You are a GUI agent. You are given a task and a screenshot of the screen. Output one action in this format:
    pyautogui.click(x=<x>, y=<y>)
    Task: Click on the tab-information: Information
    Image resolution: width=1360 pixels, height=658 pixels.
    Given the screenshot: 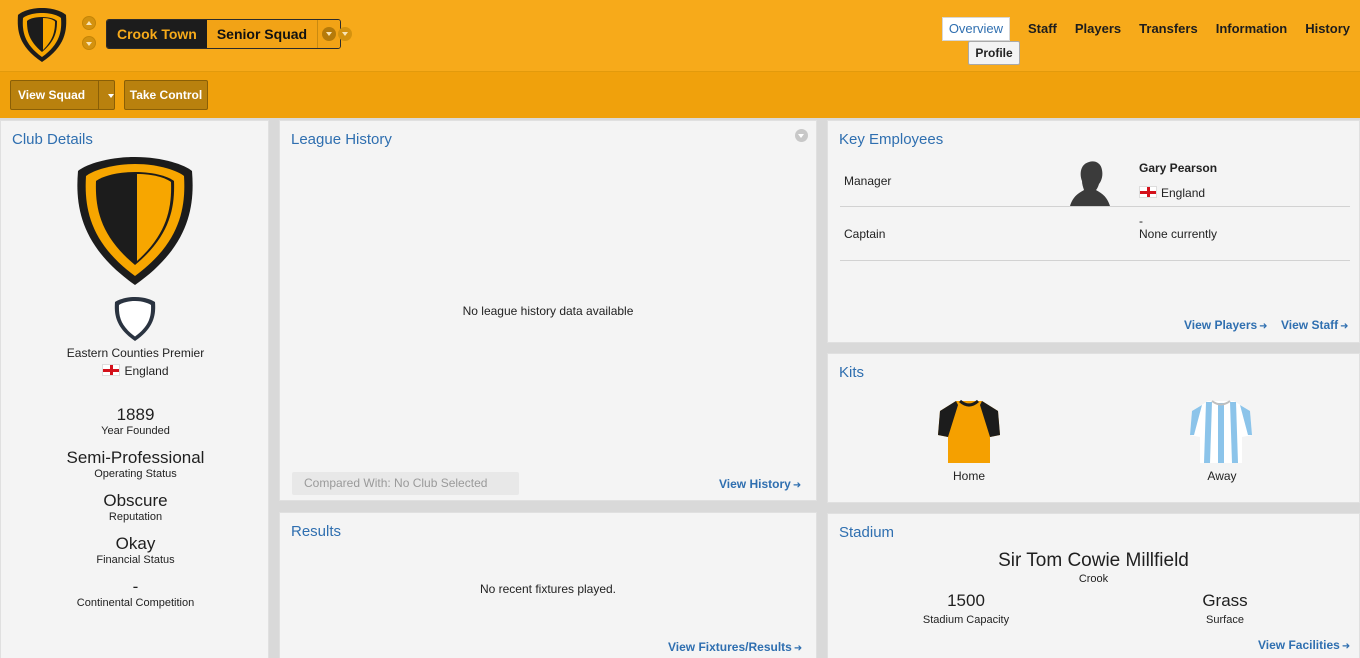 What is the action you would take?
    pyautogui.click(x=1252, y=29)
    